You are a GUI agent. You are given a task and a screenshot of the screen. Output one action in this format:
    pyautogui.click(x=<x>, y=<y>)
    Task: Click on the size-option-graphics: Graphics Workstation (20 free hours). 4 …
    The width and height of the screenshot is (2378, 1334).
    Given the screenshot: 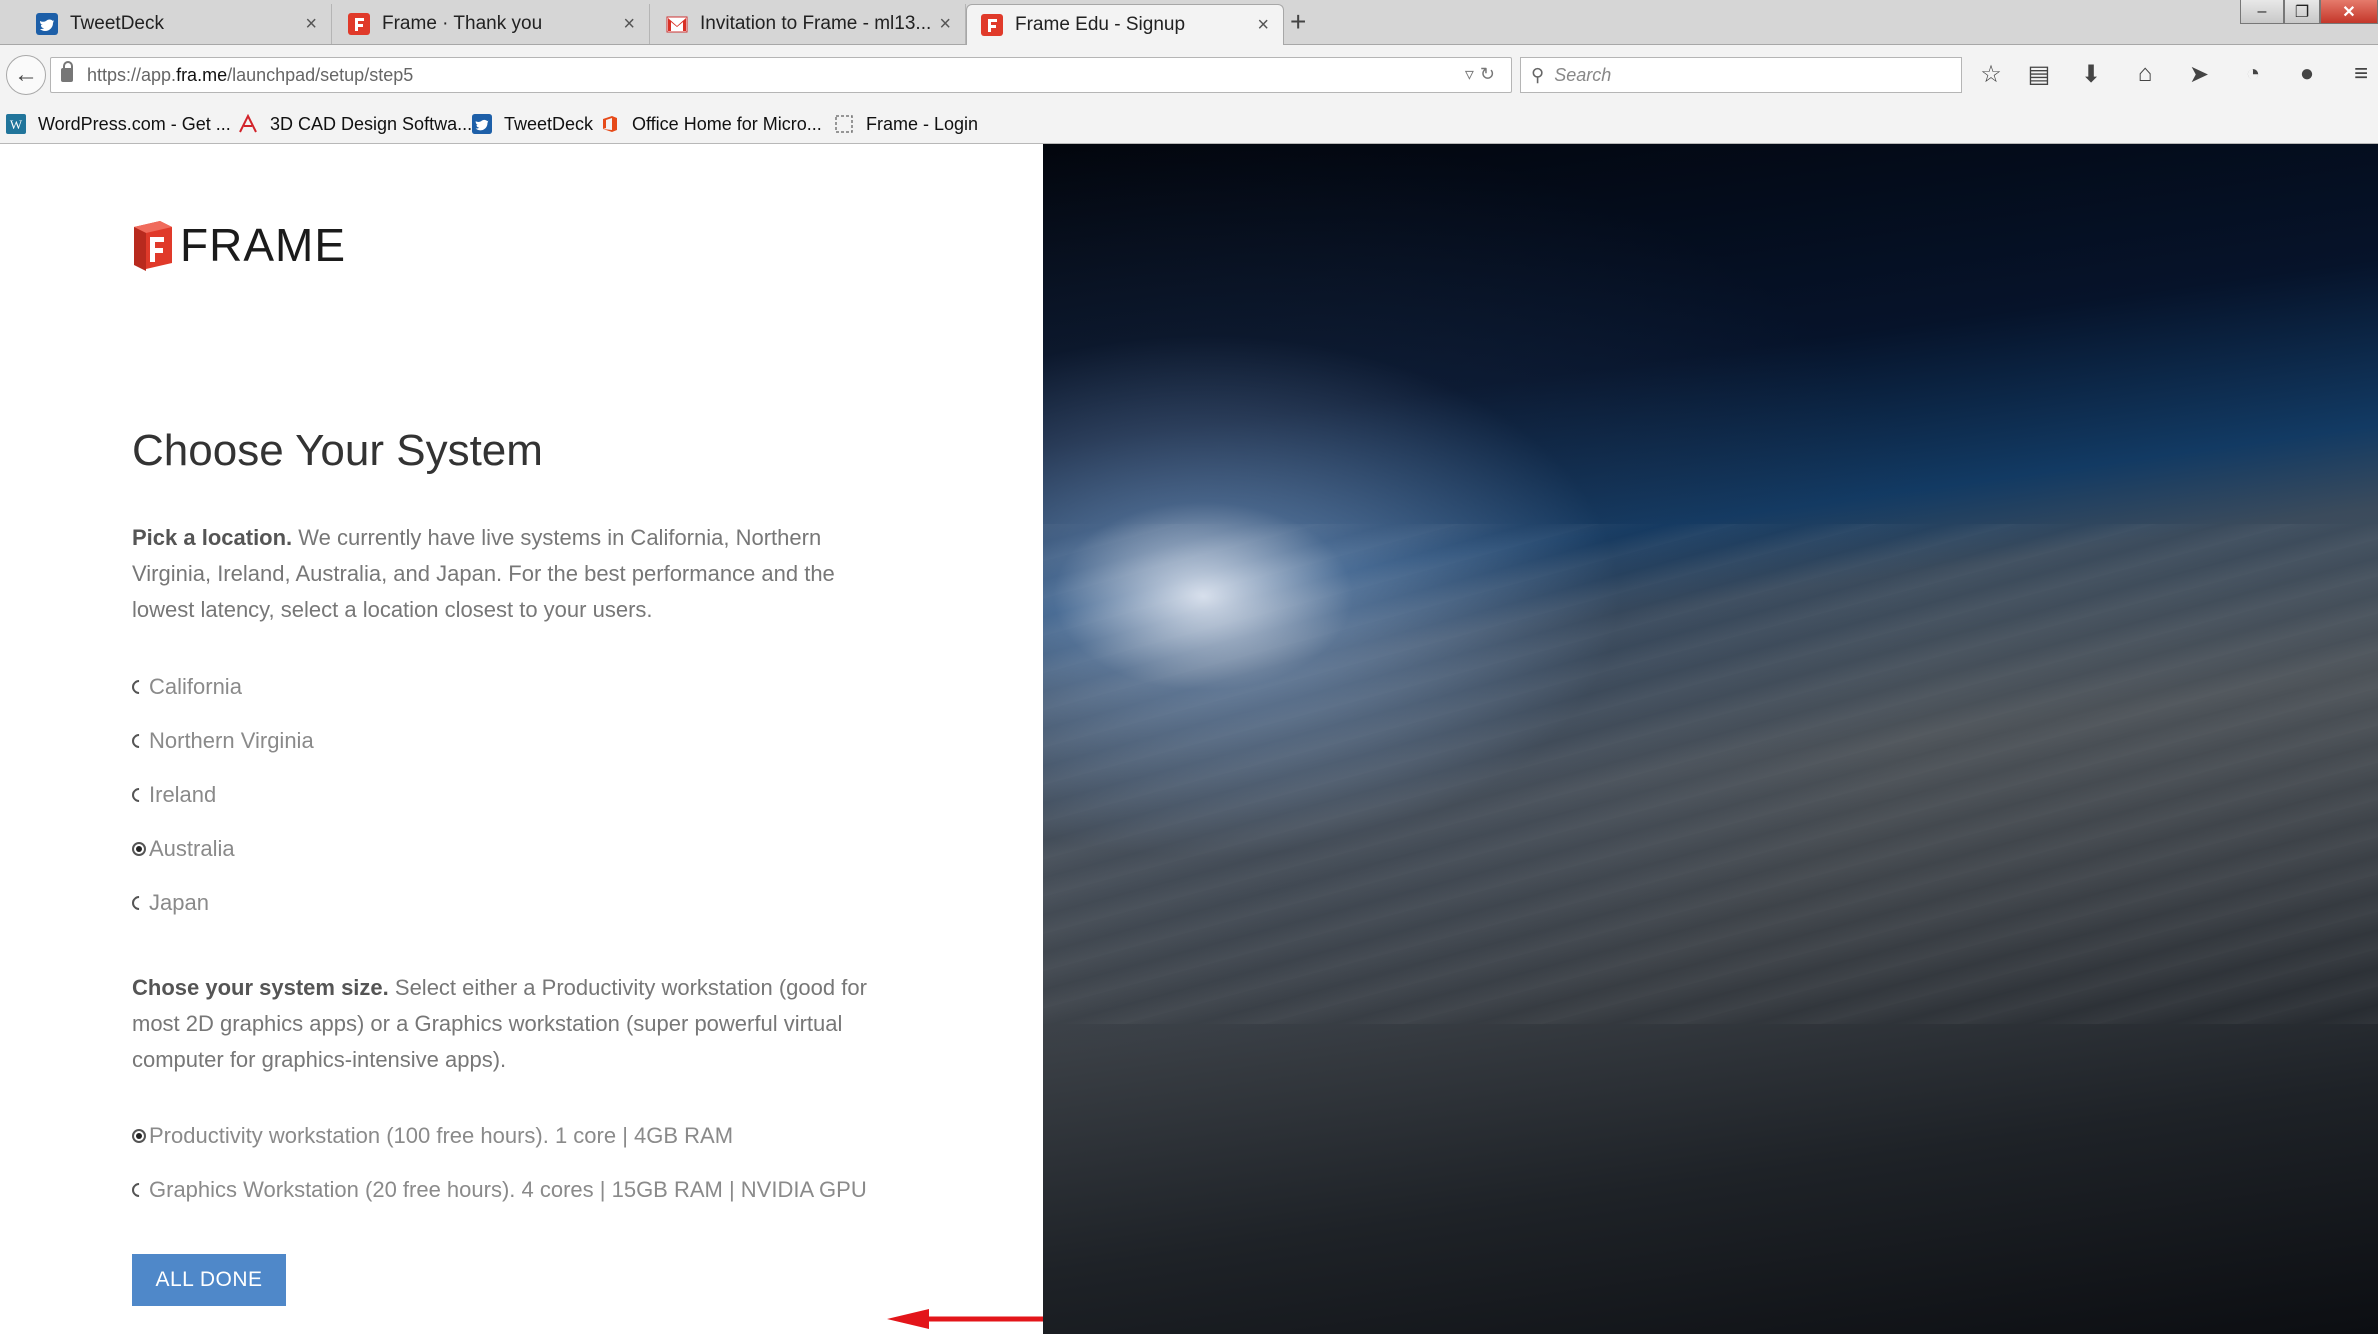 What is the action you would take?
    pyautogui.click(x=498, y=1190)
    